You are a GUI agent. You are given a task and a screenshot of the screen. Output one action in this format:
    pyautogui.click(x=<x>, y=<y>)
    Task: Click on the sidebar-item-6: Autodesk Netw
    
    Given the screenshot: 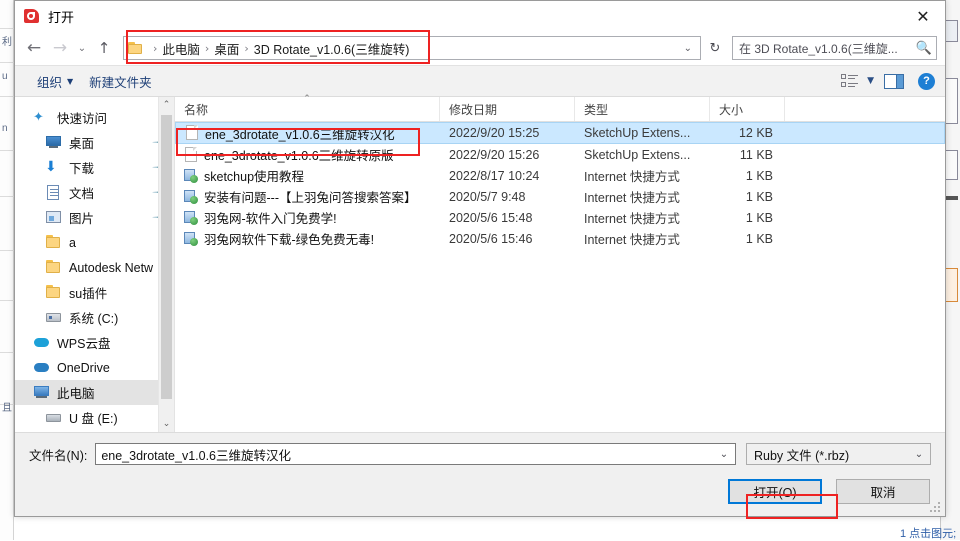 What is the action you would take?
    pyautogui.click(x=94, y=267)
    